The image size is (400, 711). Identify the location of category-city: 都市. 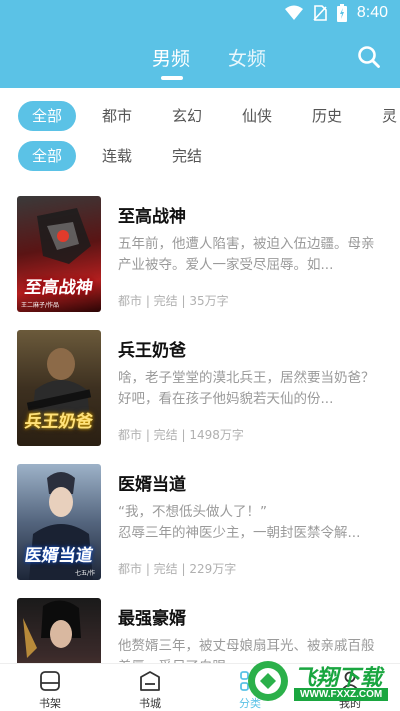
(117, 116).